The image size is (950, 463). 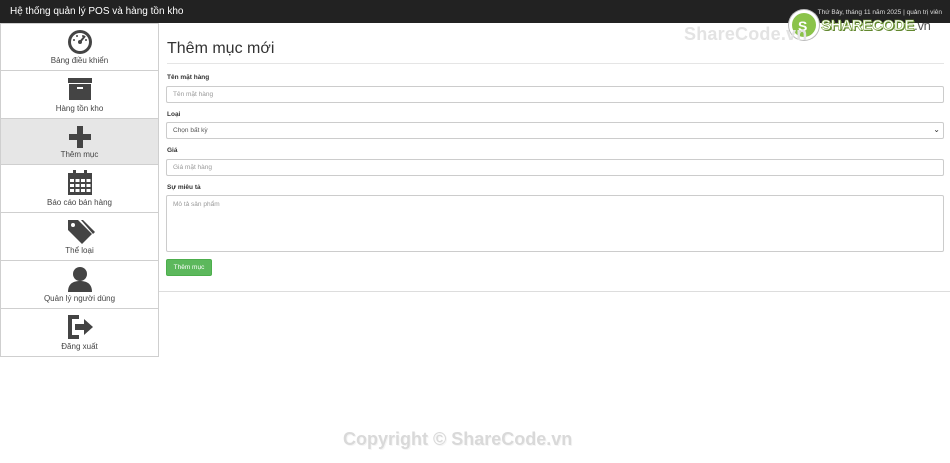 I want to click on description-textarea, so click(x=555, y=223).